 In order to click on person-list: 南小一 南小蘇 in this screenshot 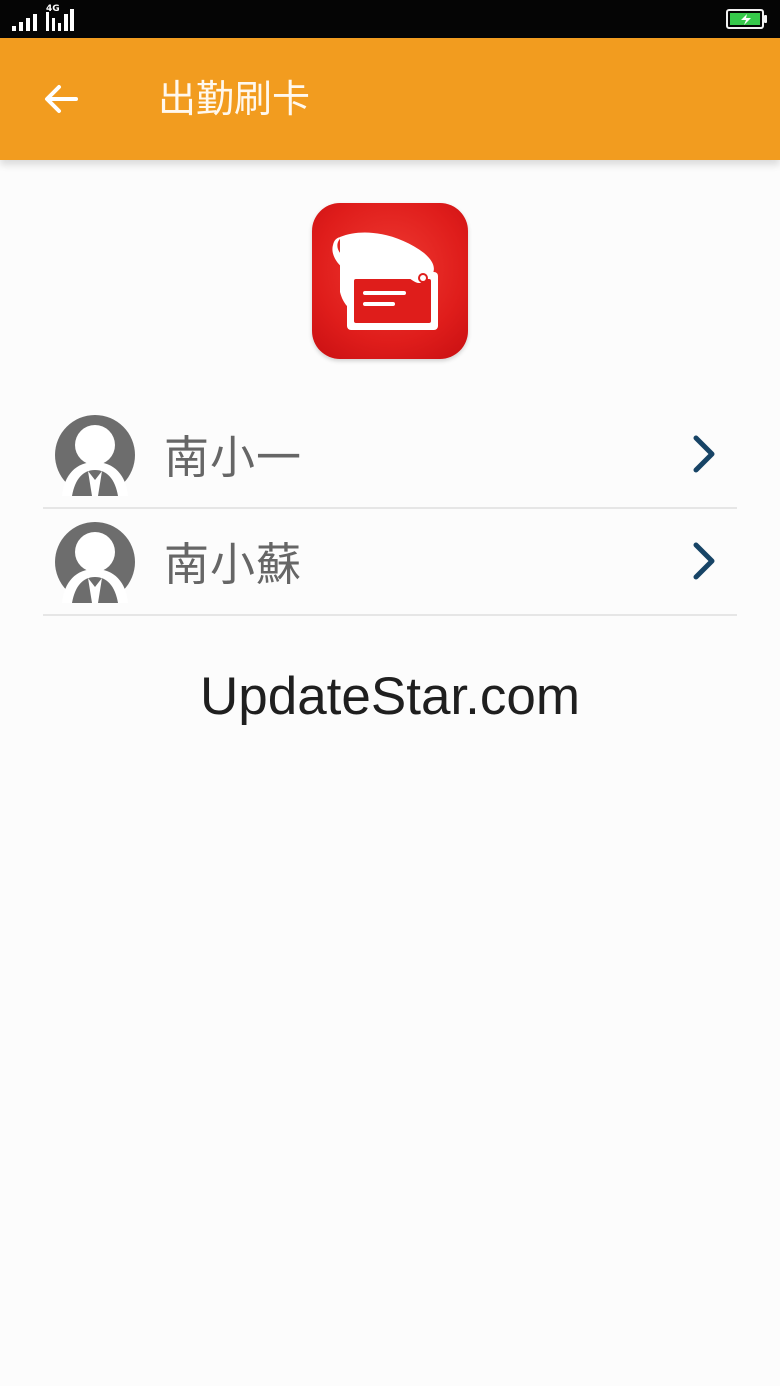, I will do `click(390, 509)`.